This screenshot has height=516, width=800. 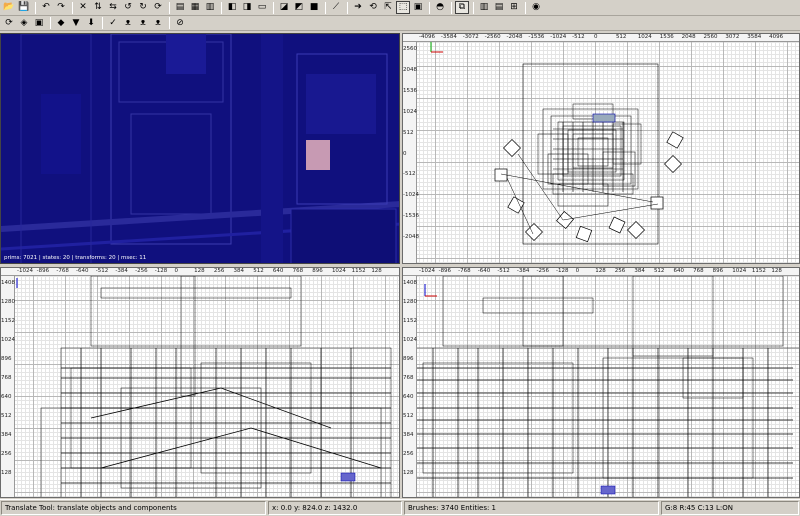 I want to click on rotate-z-icon: ⟳, so click(x=158, y=7).